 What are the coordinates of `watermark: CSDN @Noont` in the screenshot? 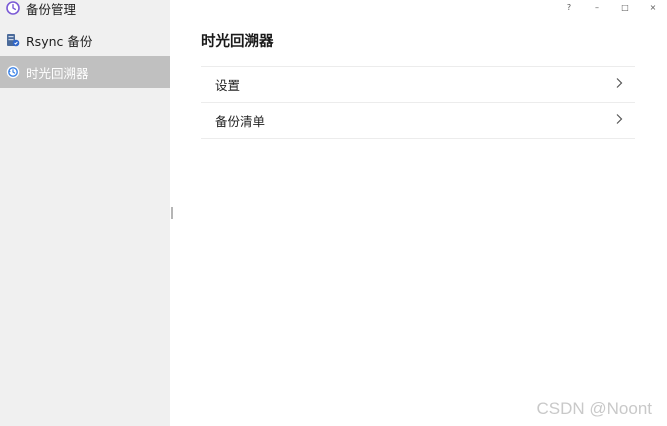 It's located at (594, 408).